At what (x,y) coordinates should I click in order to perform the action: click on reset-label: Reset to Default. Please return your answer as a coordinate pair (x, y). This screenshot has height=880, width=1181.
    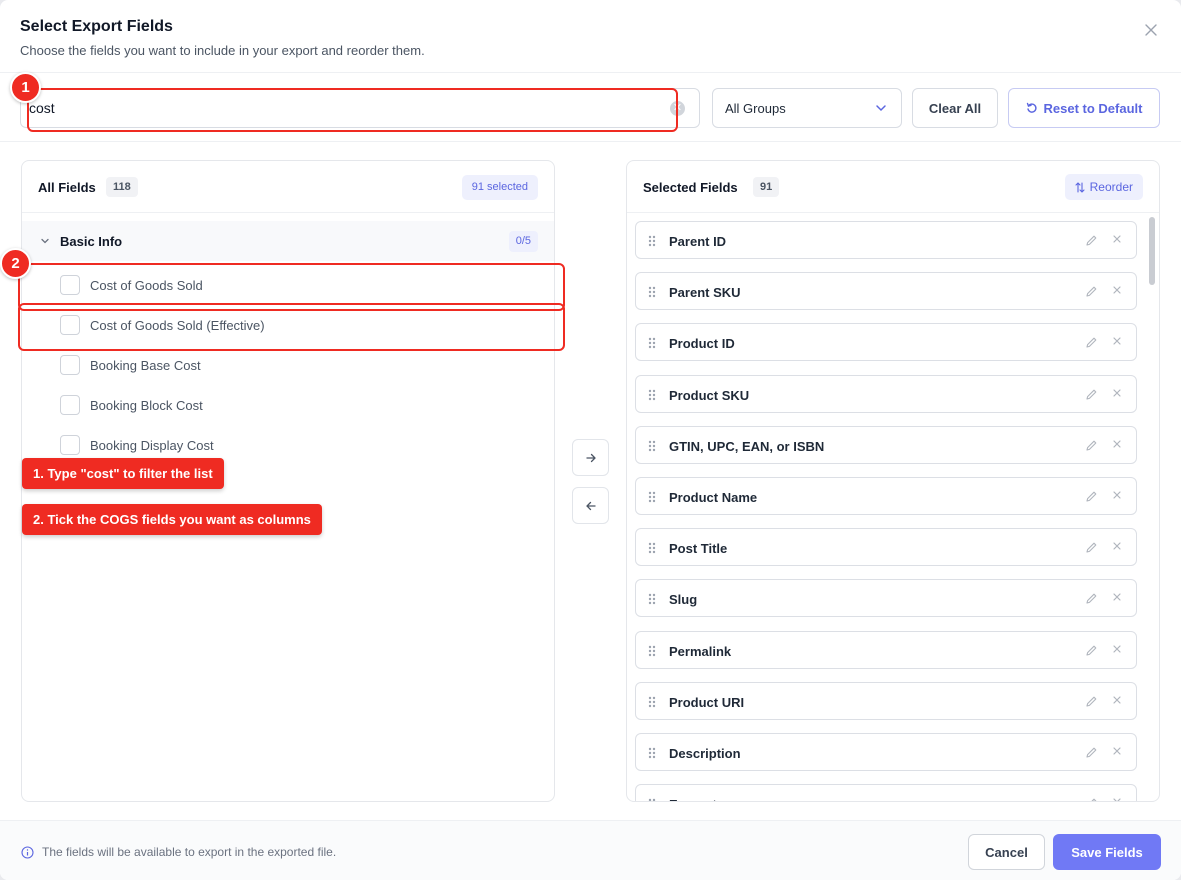
    Looking at the image, I should click on (1093, 108).